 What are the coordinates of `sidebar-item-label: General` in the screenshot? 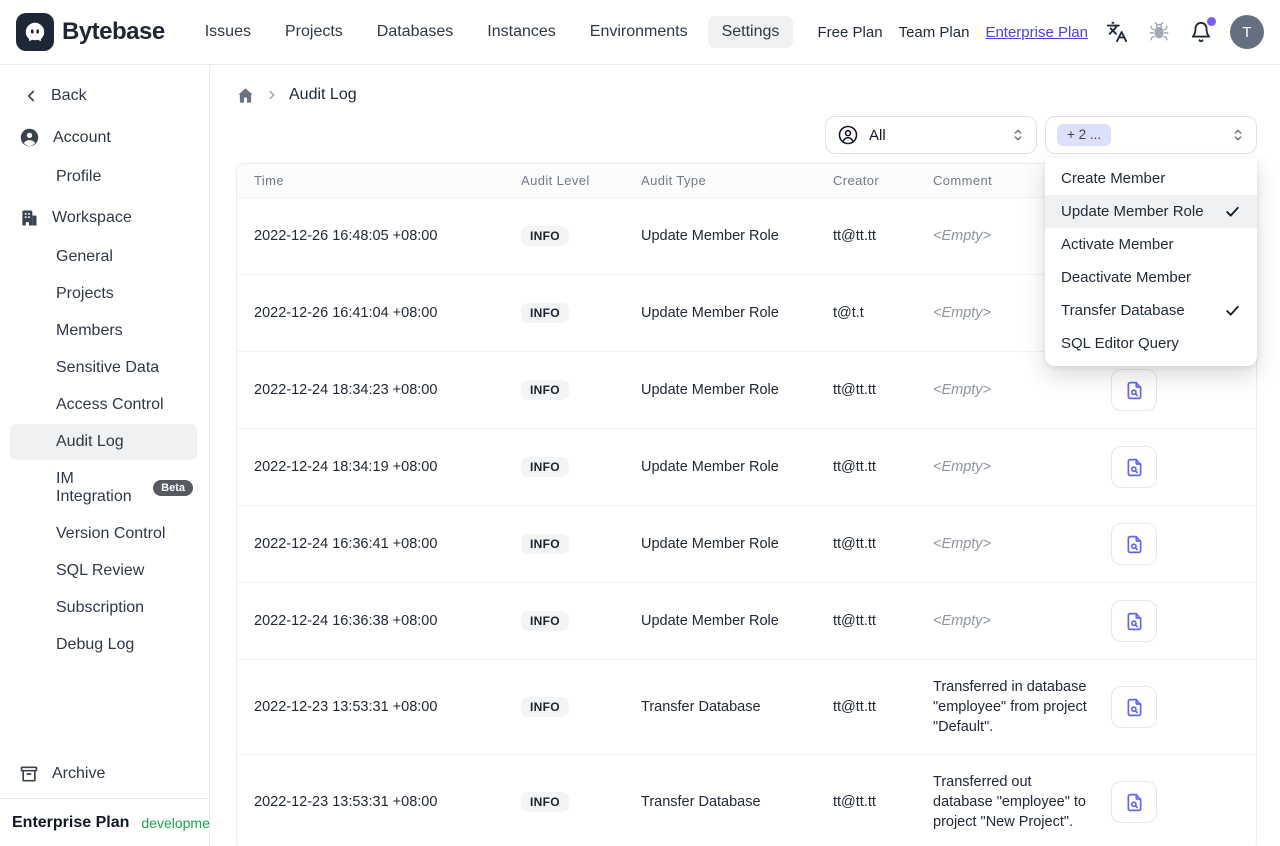 It's located at (84, 256).